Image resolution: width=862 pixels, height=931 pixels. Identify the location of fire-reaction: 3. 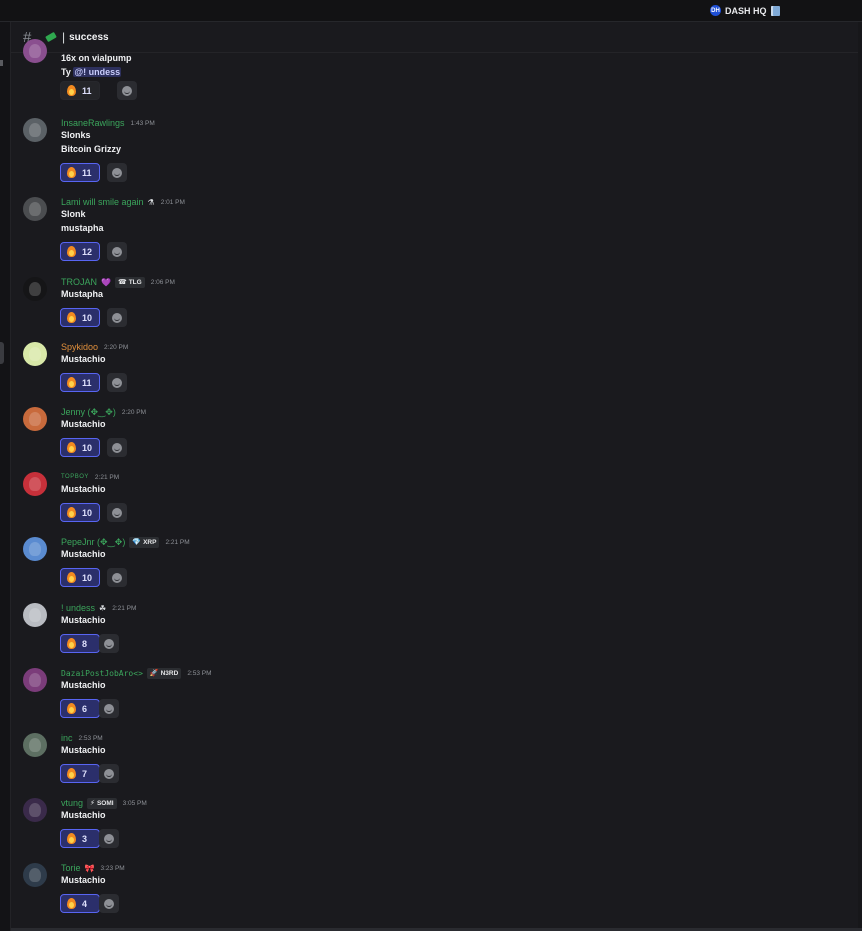
(80, 838).